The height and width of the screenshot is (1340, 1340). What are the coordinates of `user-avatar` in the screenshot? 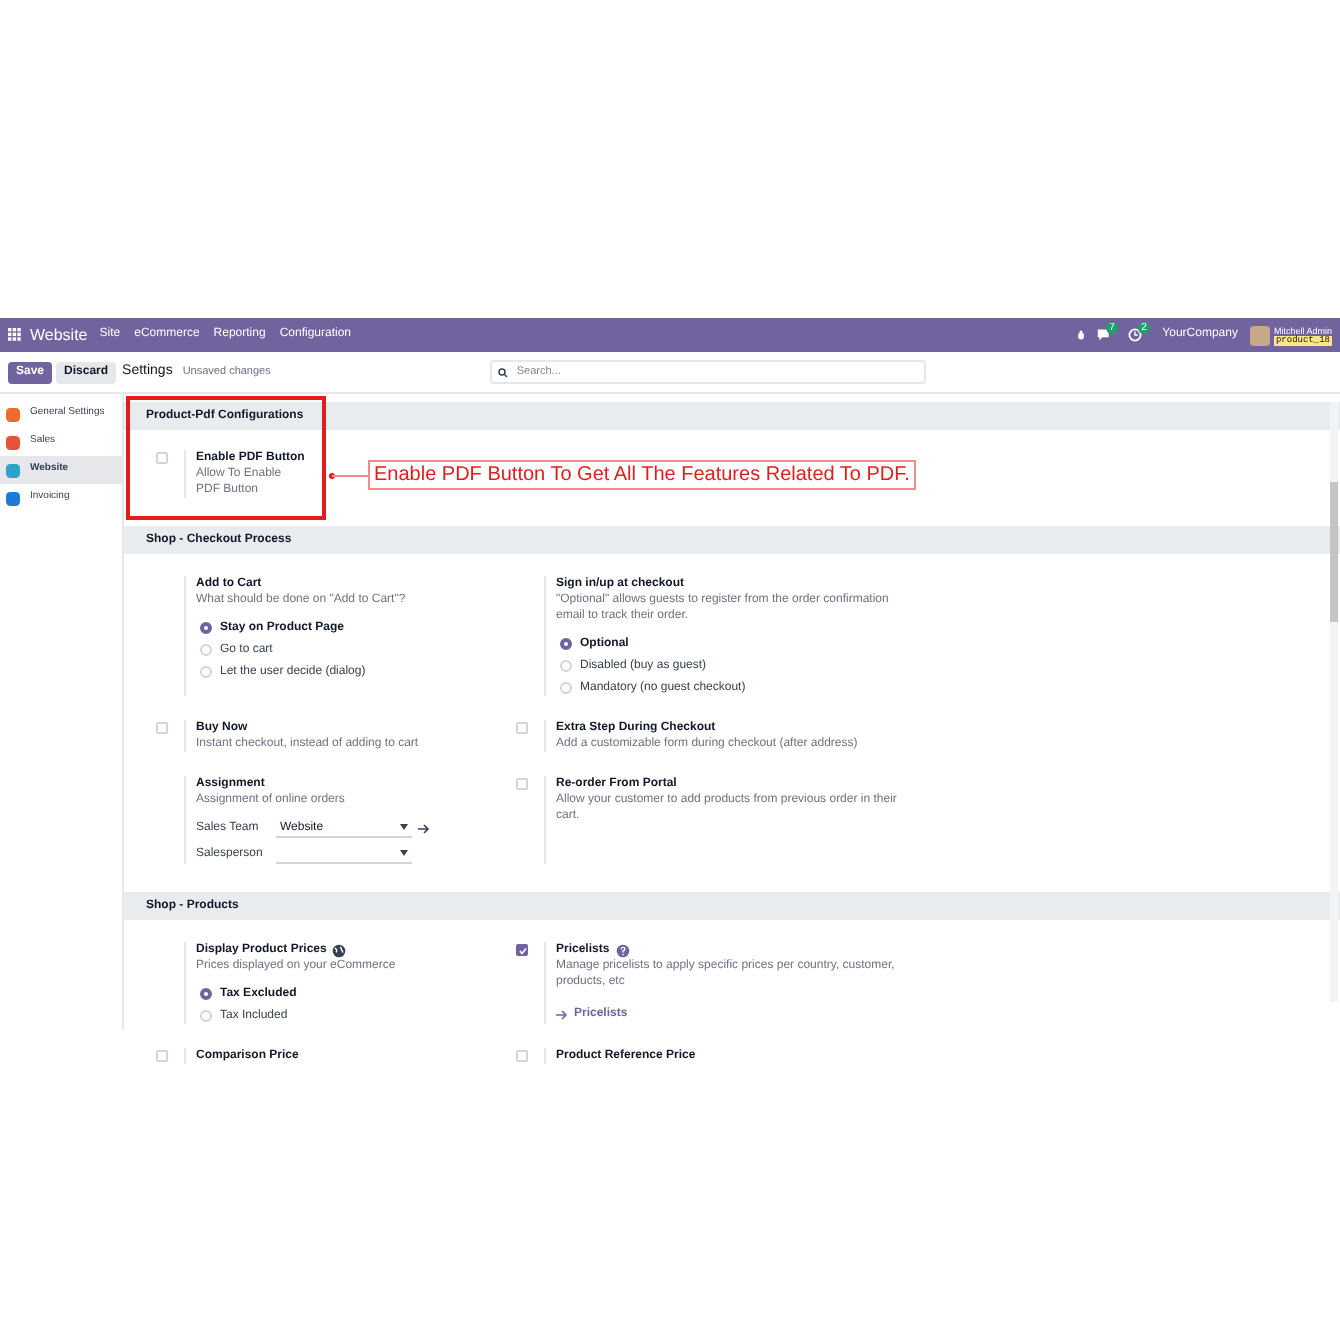 It's located at (1259, 335).